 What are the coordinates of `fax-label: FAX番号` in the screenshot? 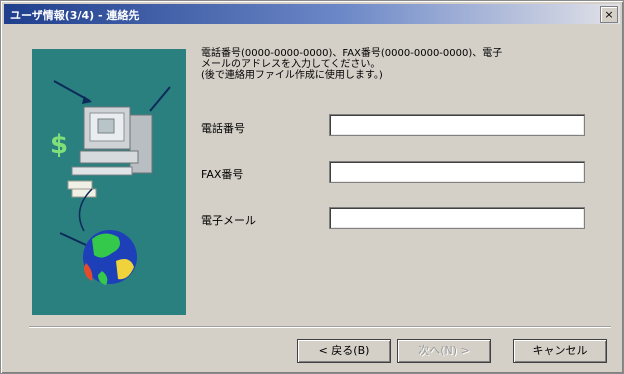 It's located at (222, 174).